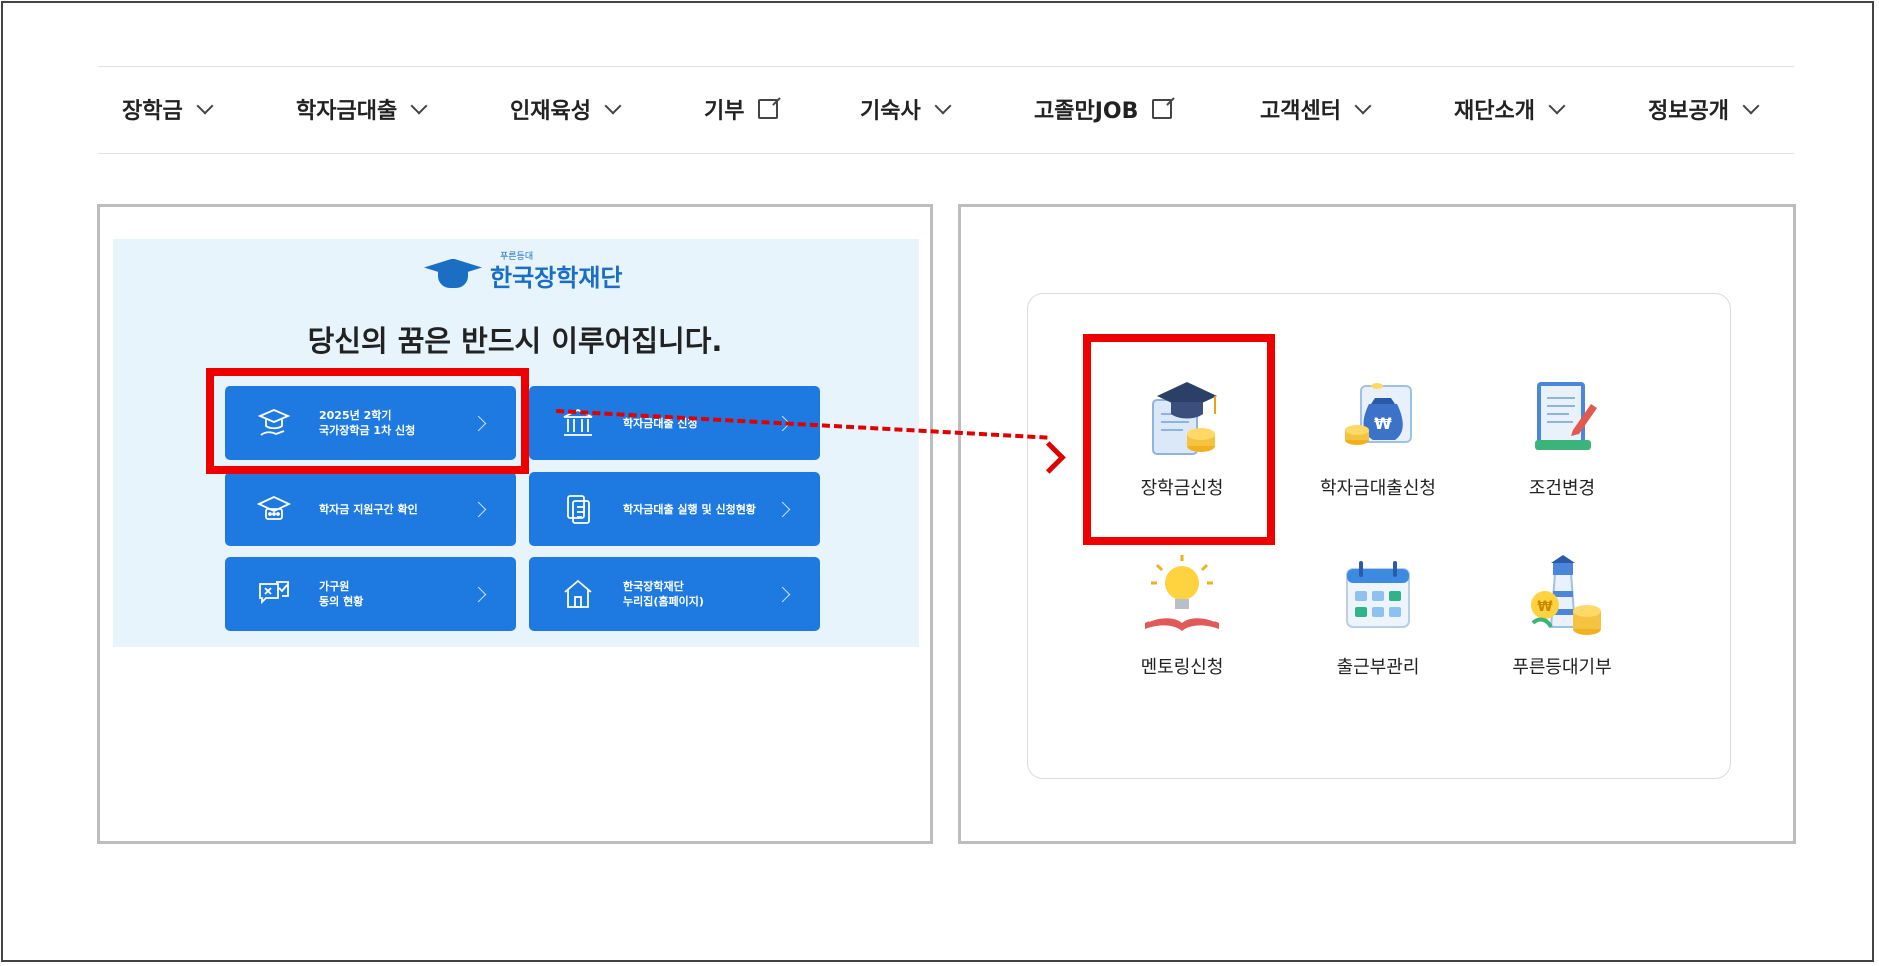 The width and height of the screenshot is (1879, 966). What do you see at coordinates (341, 594) in the screenshot?
I see `button-label: 가구원 동의 현황` at bounding box center [341, 594].